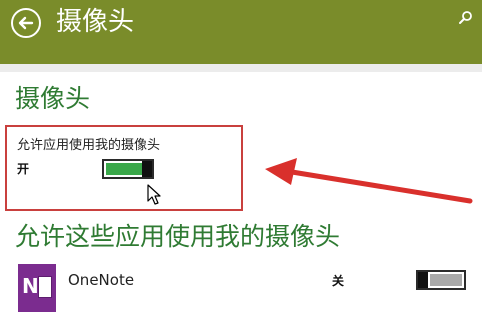  I want to click on app-toggle-onenote, so click(441, 280).